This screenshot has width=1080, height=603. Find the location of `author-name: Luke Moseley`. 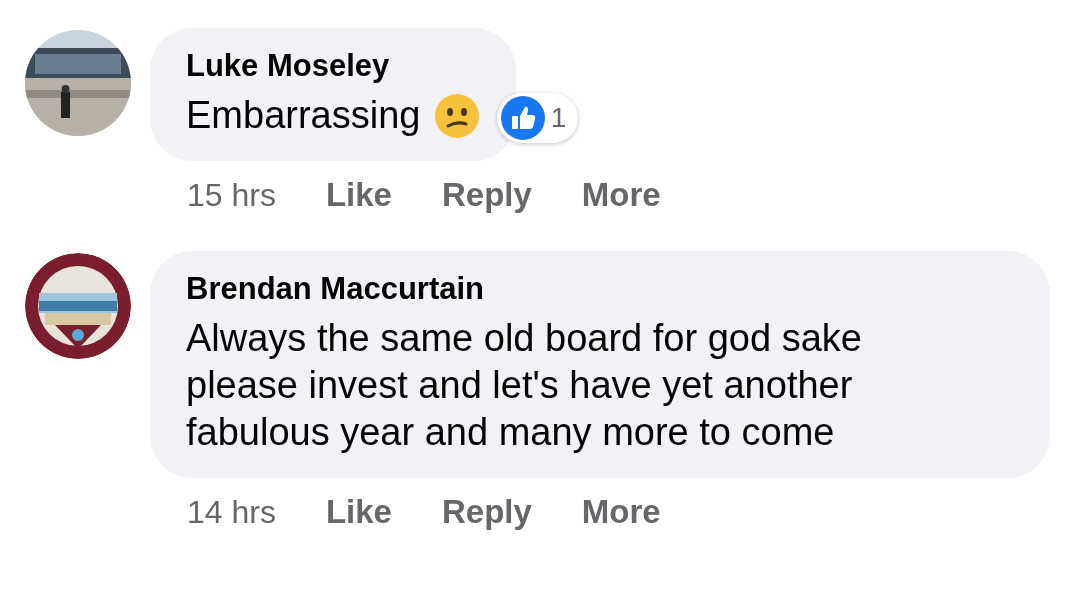

author-name: Luke Moseley is located at coordinates (333, 66).